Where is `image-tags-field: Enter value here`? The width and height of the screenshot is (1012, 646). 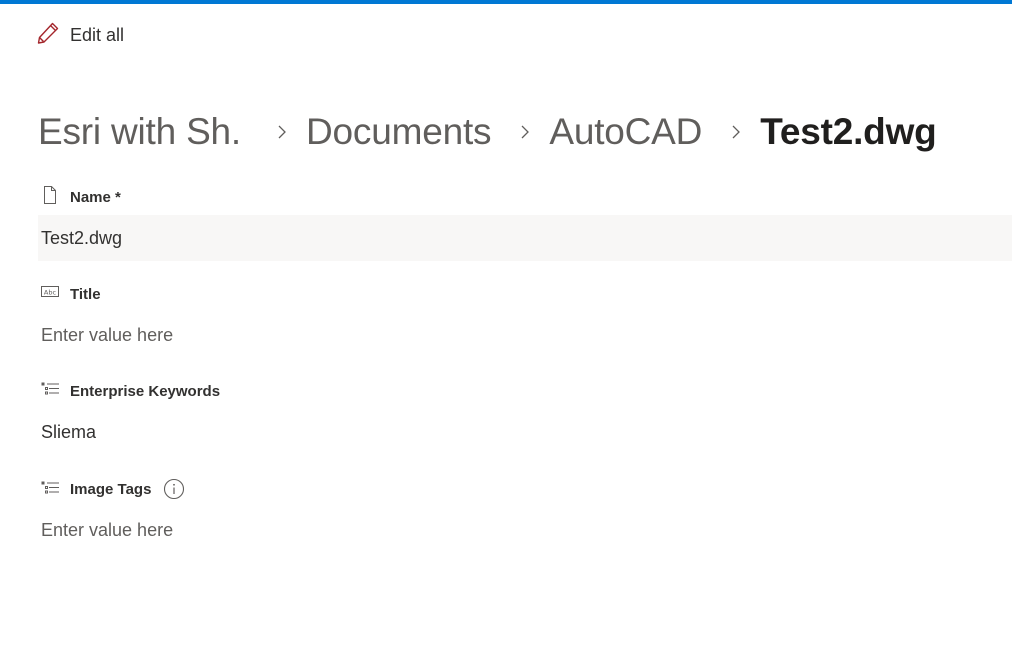 image-tags-field: Enter value here is located at coordinates (525, 530).